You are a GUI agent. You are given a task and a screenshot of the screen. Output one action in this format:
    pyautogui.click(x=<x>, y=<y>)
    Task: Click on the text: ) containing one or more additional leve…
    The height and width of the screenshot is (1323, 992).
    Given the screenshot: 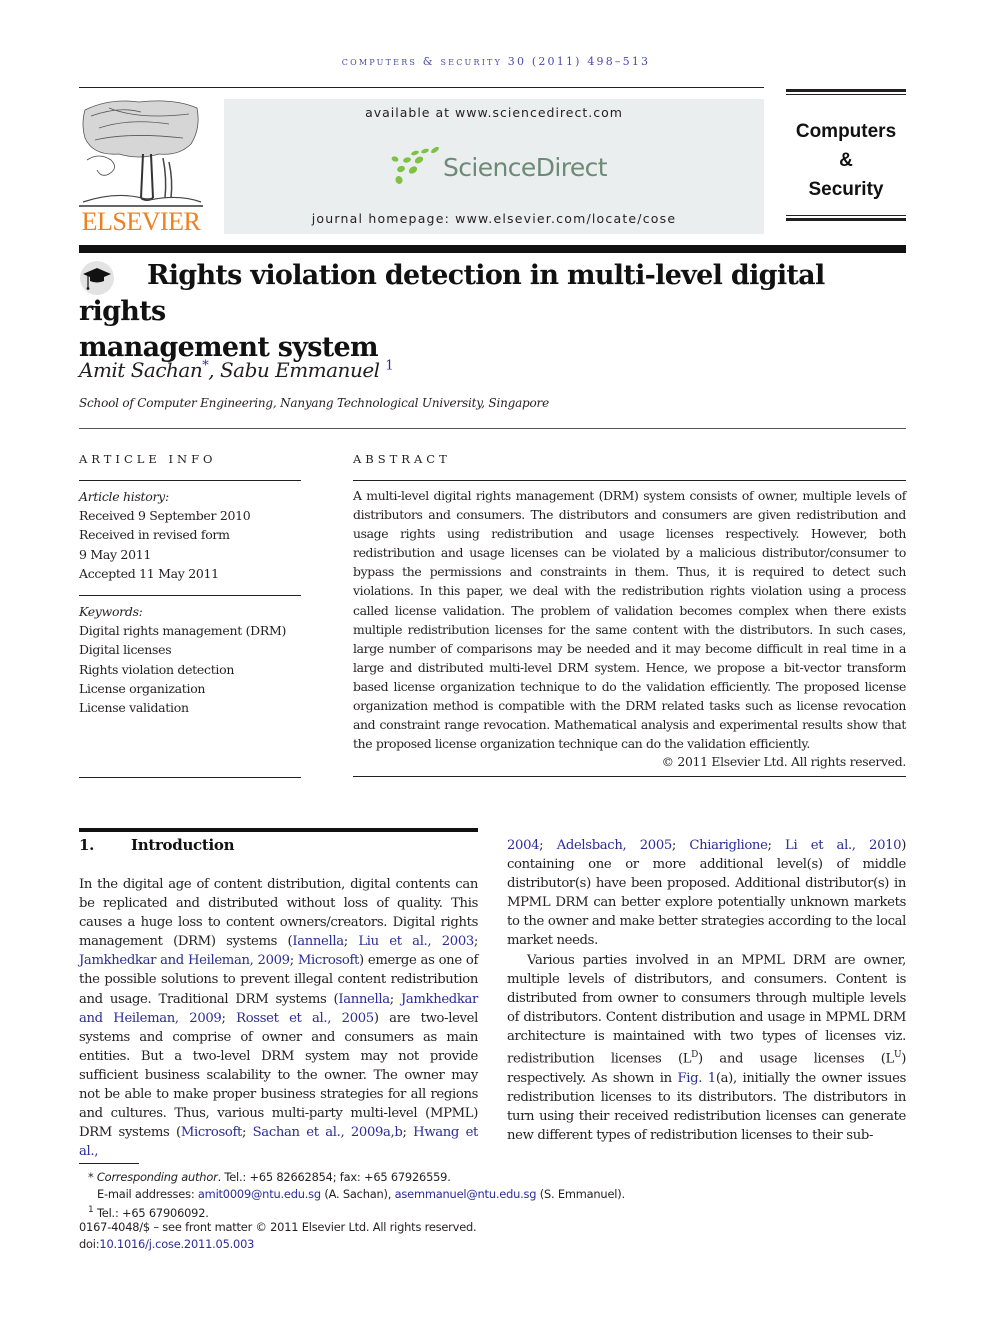 What is the action you would take?
    pyautogui.click(x=707, y=893)
    